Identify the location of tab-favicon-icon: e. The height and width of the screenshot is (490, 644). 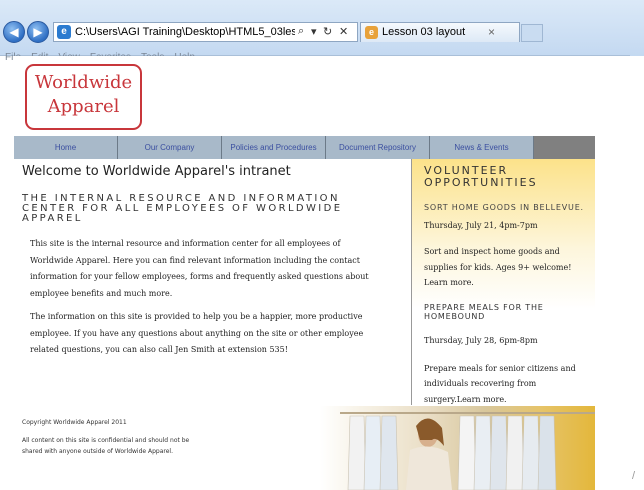
(371, 32).